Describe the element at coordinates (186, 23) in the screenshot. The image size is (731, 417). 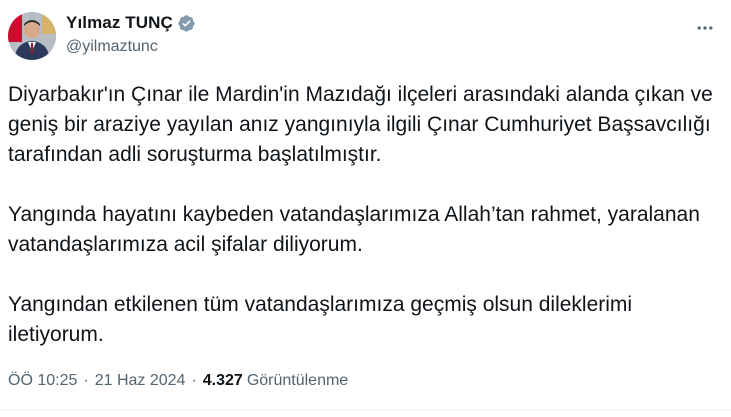
I see `verified-badge-icon` at that location.